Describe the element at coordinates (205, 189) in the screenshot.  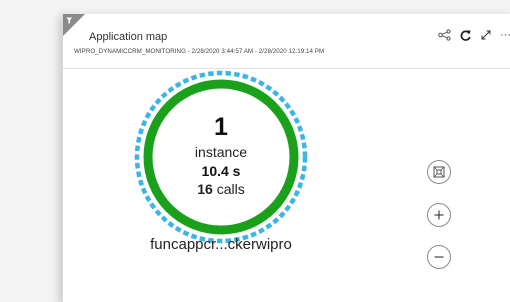
I see `calls-count: 16` at that location.